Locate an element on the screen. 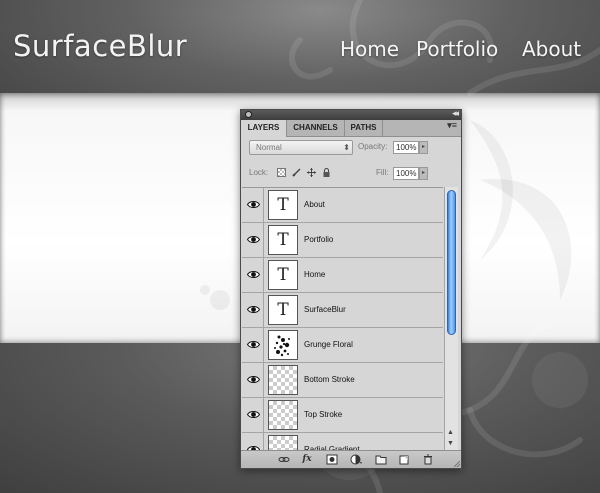 The image size is (600, 493). scroll-up-icon: ▲ is located at coordinates (450, 432).